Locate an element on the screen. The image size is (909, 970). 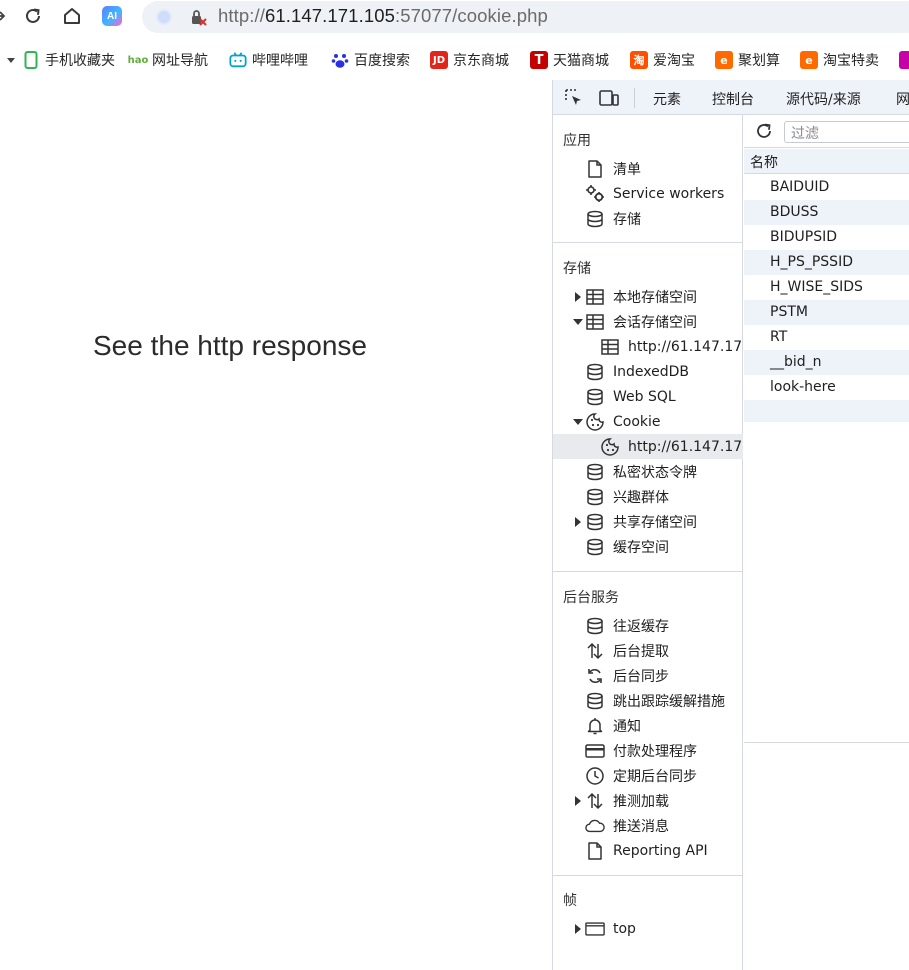
sidebar-item-interest-groups: 兴趣群体 is located at coordinates (648, 496).